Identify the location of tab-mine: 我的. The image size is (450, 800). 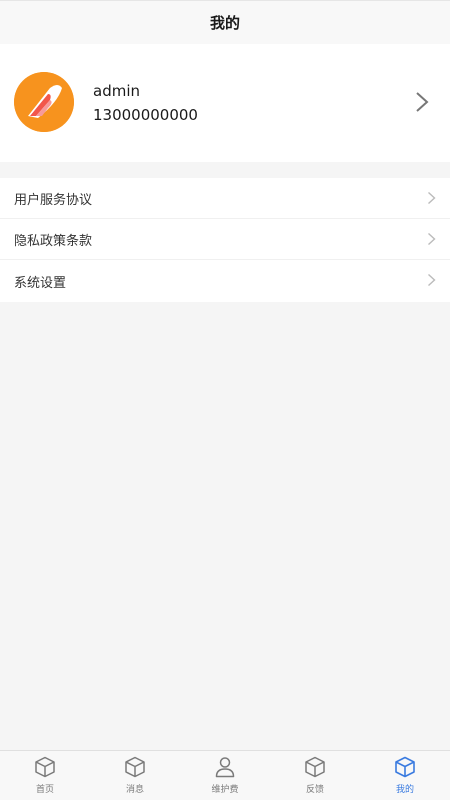
(405, 775).